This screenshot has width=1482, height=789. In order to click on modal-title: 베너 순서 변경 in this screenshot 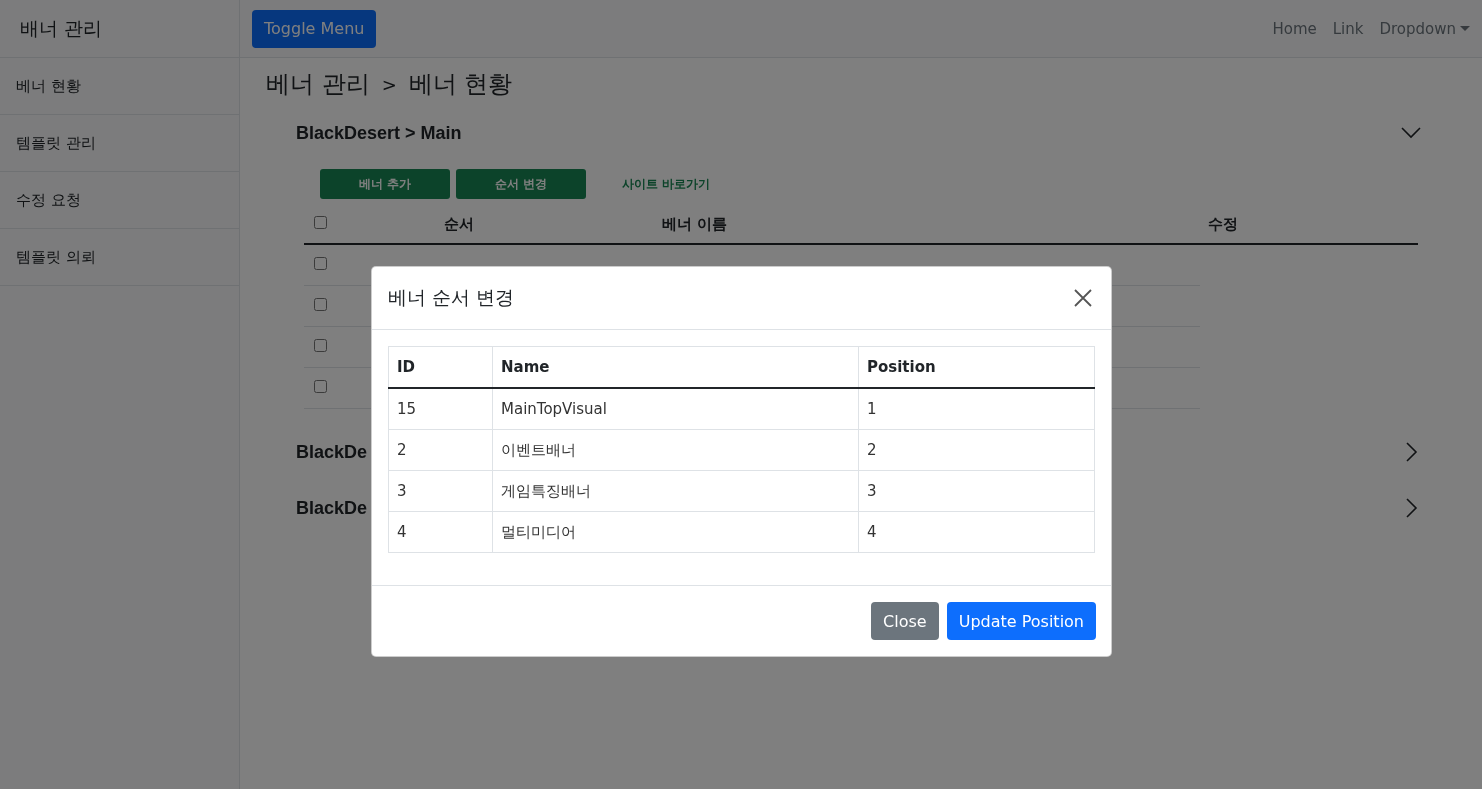, I will do `click(451, 297)`.